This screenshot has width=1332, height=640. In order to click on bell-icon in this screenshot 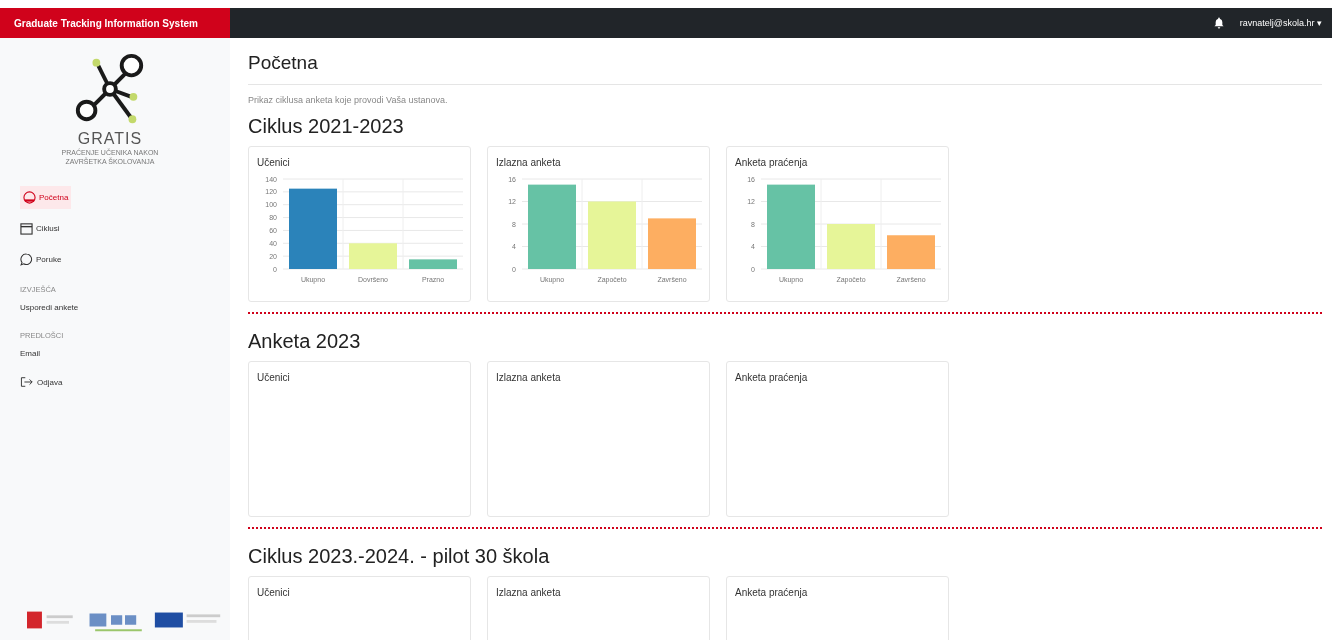, I will do `click(1218, 23)`.